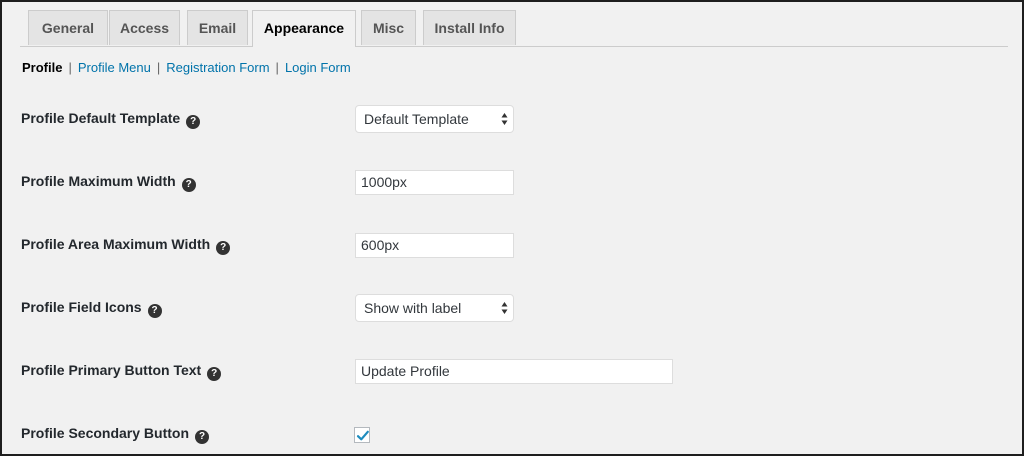 The width and height of the screenshot is (1024, 456). What do you see at coordinates (413, 308) in the screenshot?
I see `select-value: Show with label` at bounding box center [413, 308].